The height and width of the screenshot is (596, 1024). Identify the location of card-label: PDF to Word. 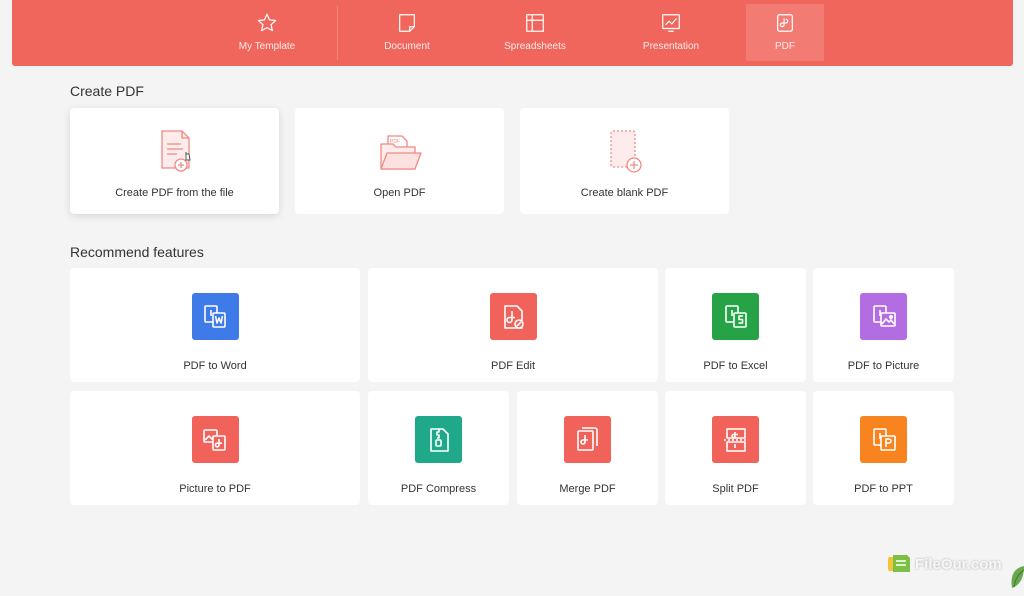
(215, 366).